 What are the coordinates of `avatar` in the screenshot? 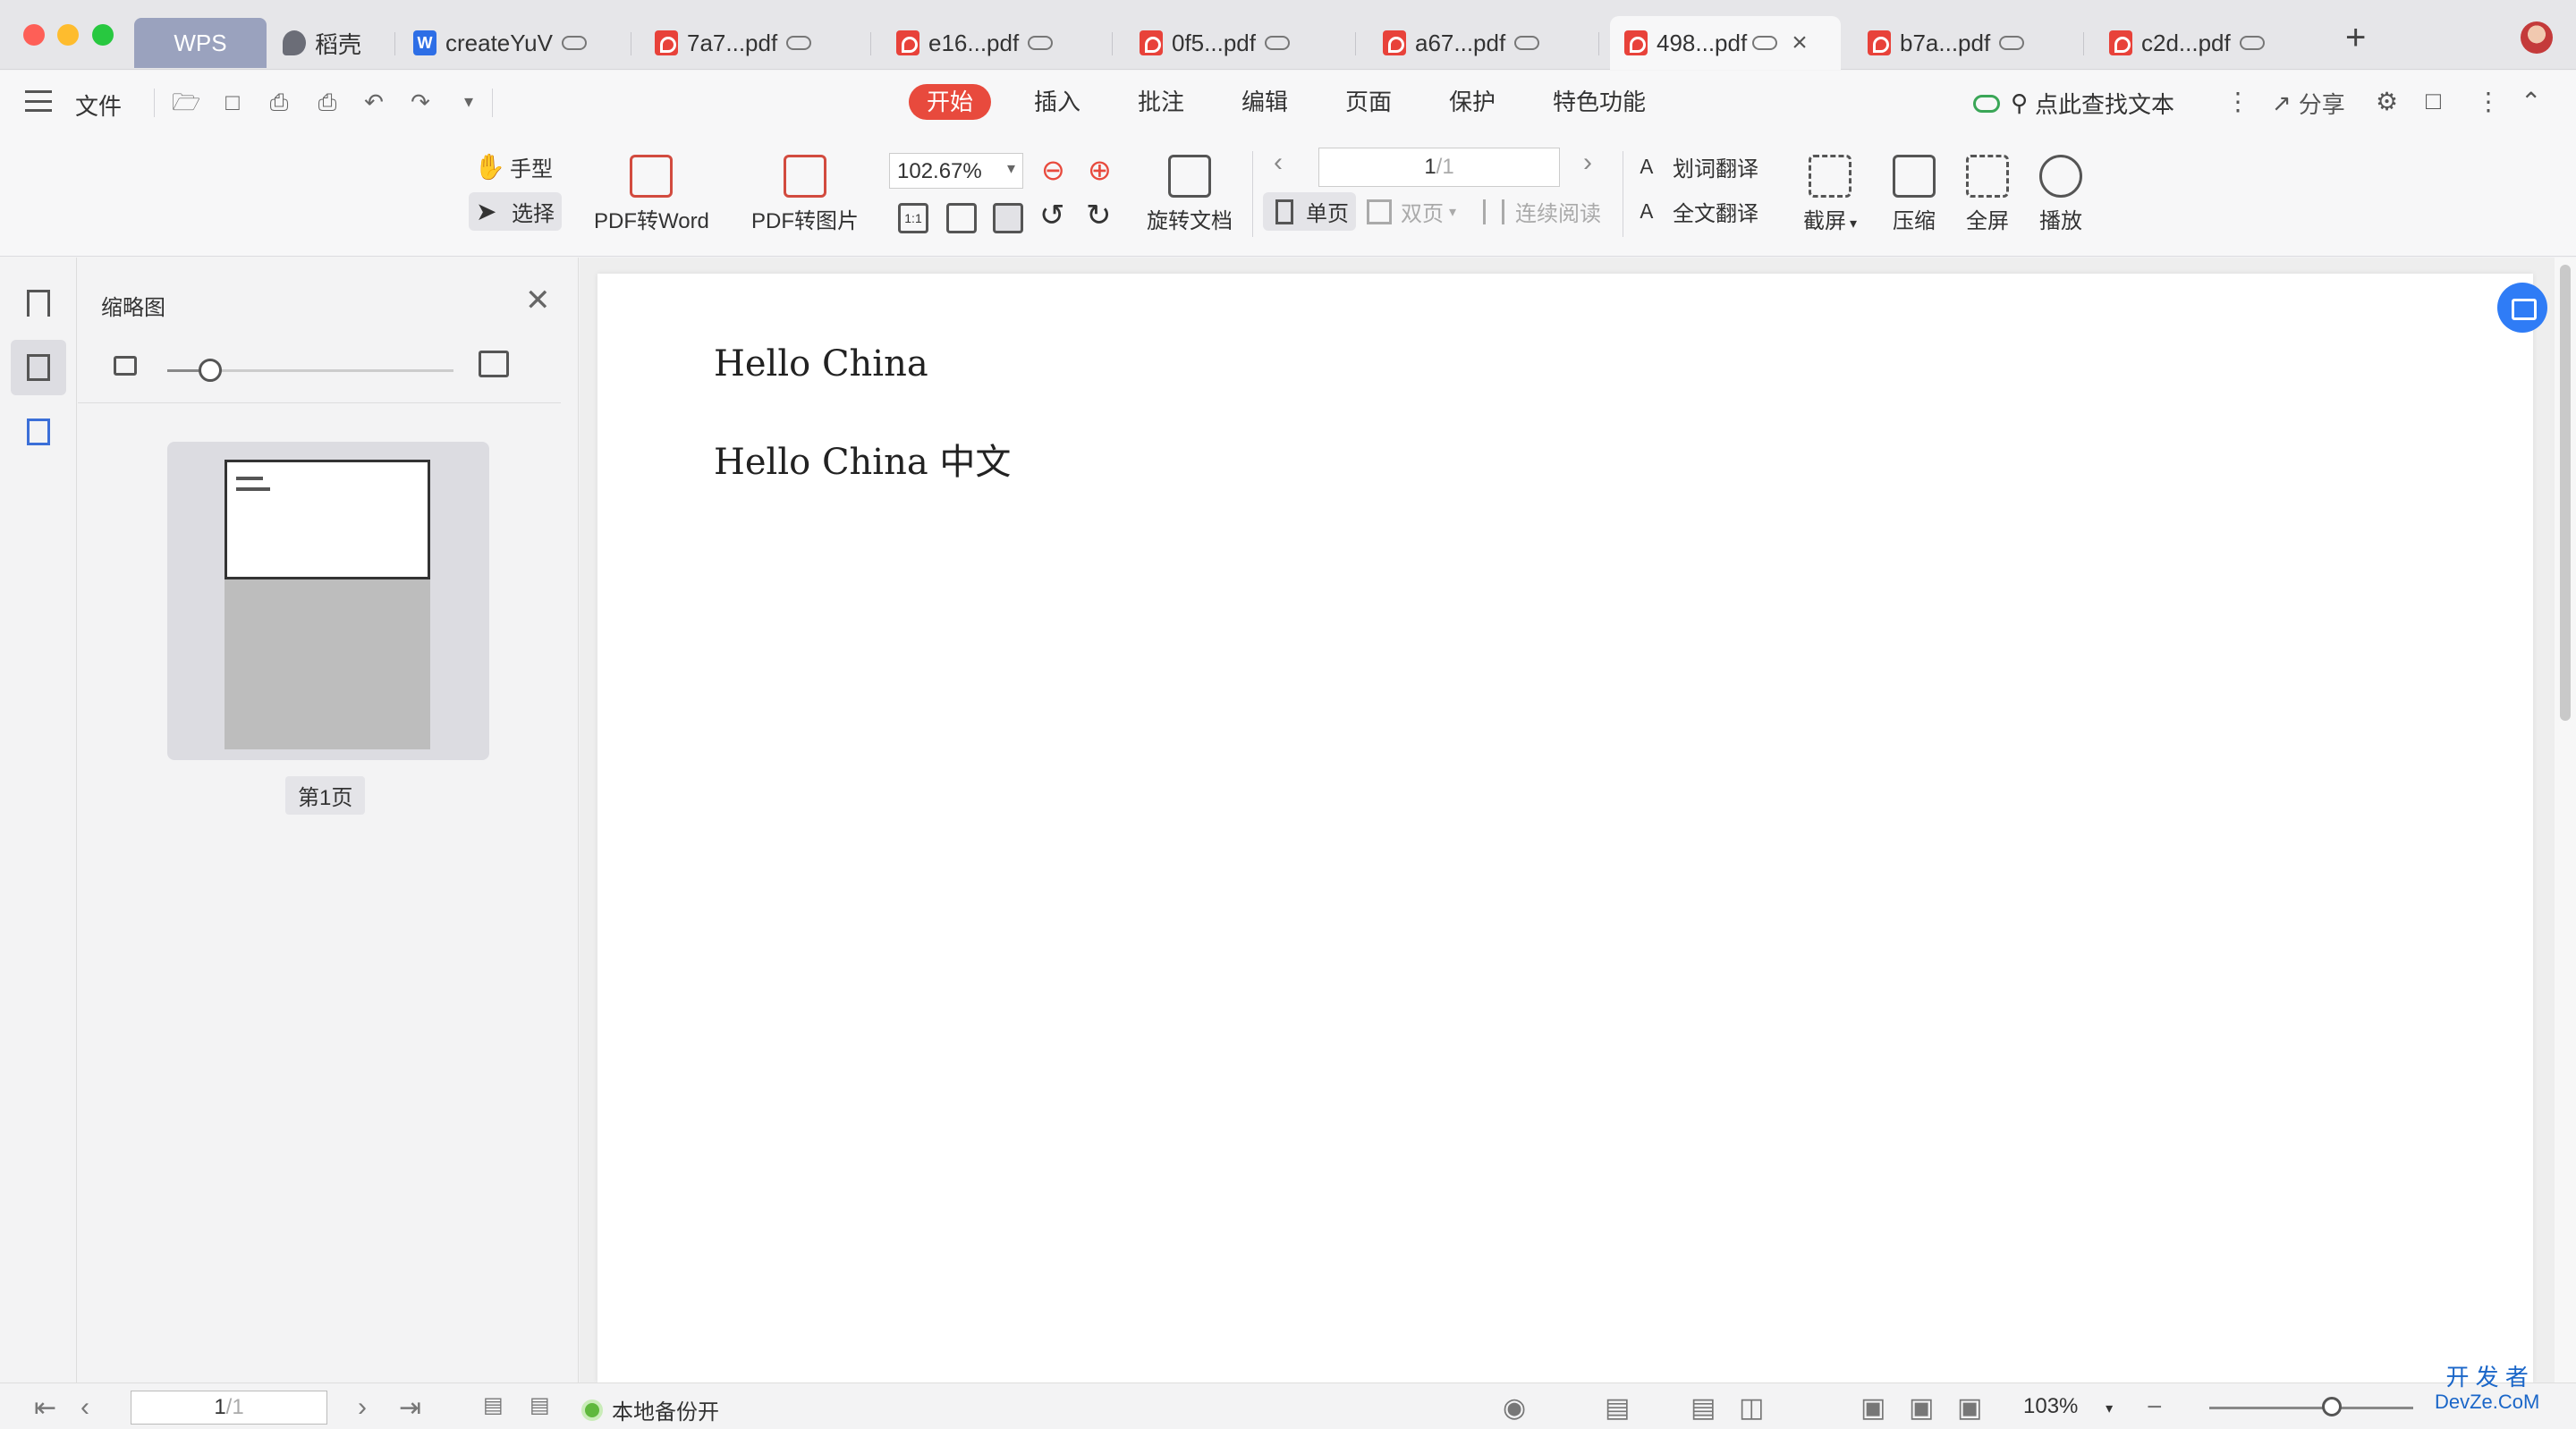 It's located at (2537, 37).